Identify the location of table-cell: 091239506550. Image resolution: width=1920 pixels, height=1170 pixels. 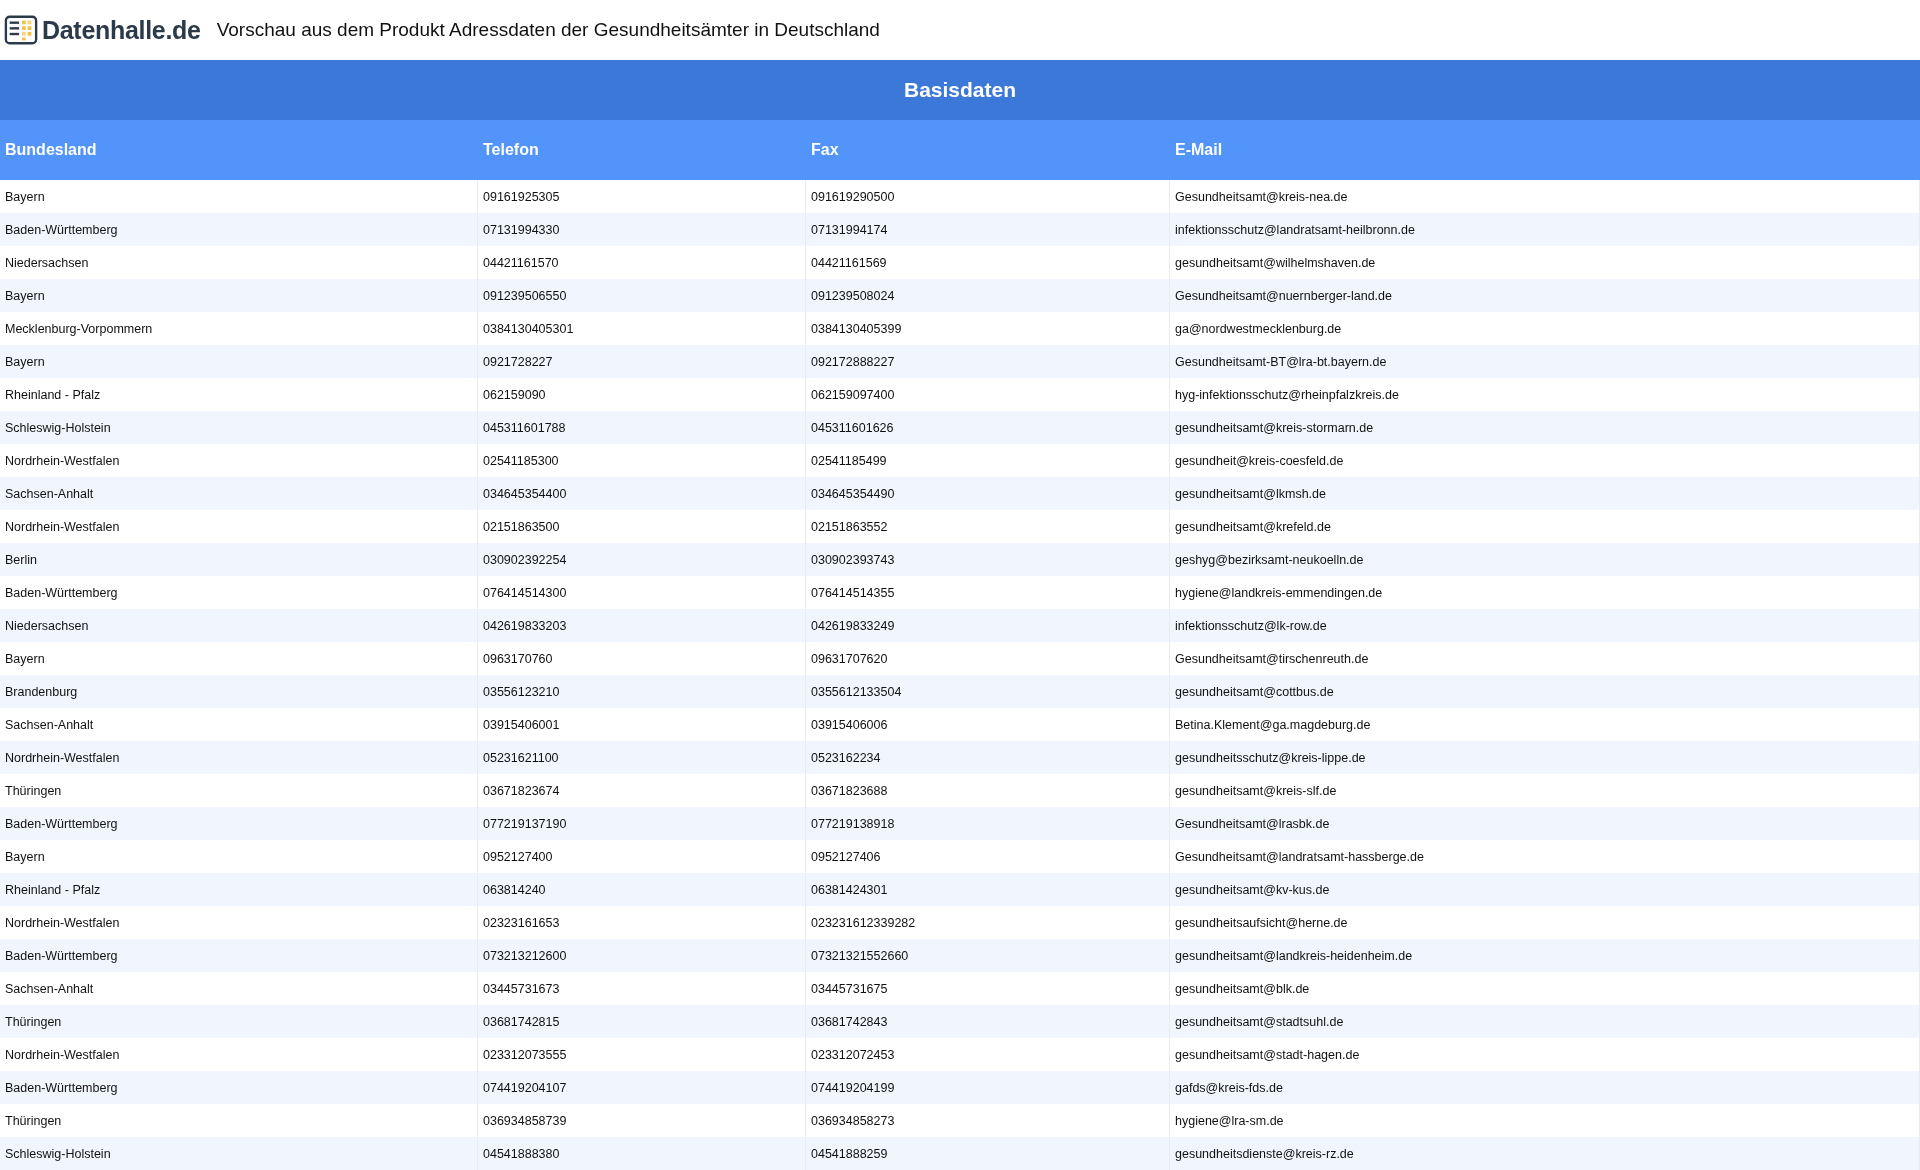
(642, 295).